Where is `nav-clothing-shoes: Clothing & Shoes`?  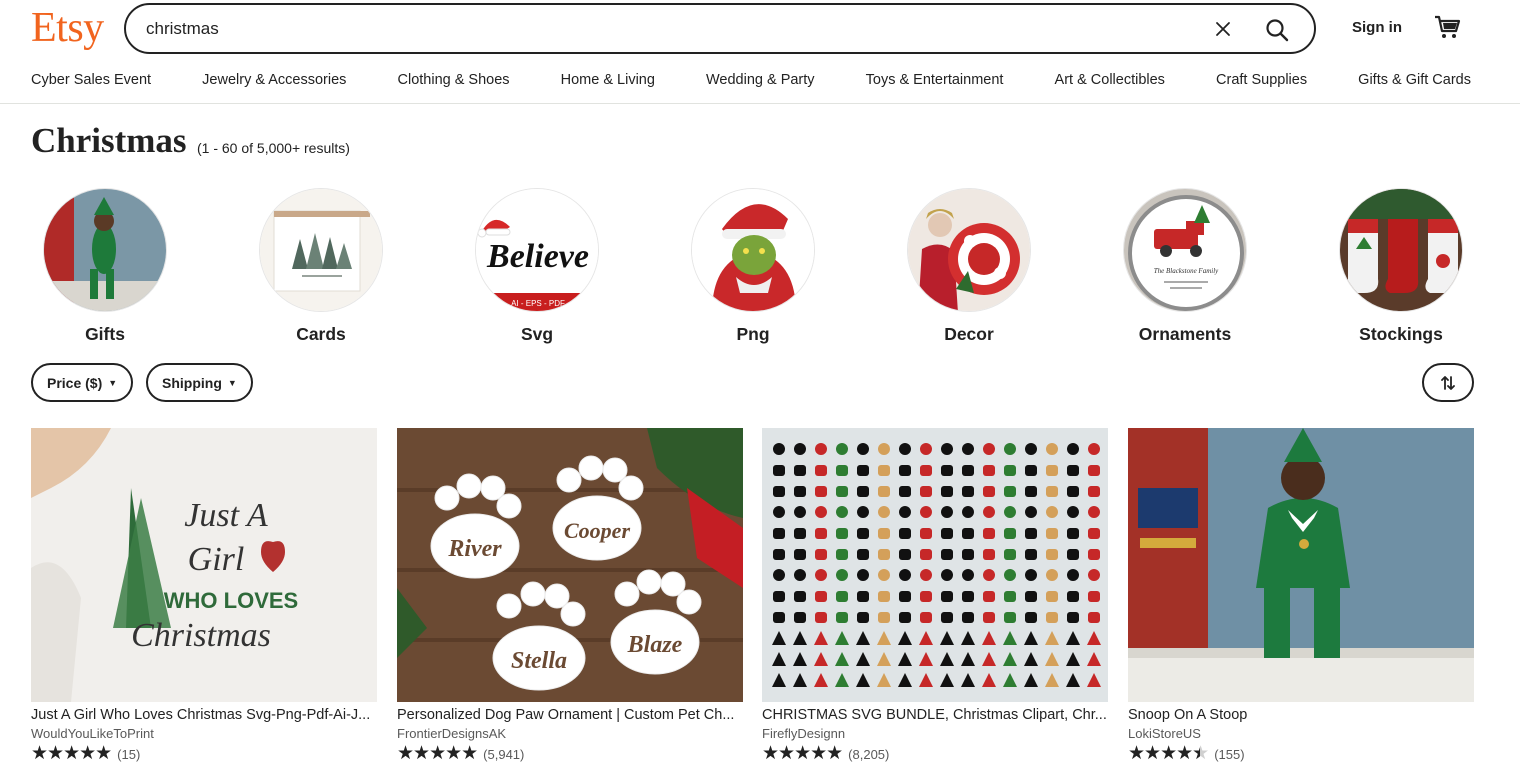 nav-clothing-shoes: Clothing & Shoes is located at coordinates (454, 82).